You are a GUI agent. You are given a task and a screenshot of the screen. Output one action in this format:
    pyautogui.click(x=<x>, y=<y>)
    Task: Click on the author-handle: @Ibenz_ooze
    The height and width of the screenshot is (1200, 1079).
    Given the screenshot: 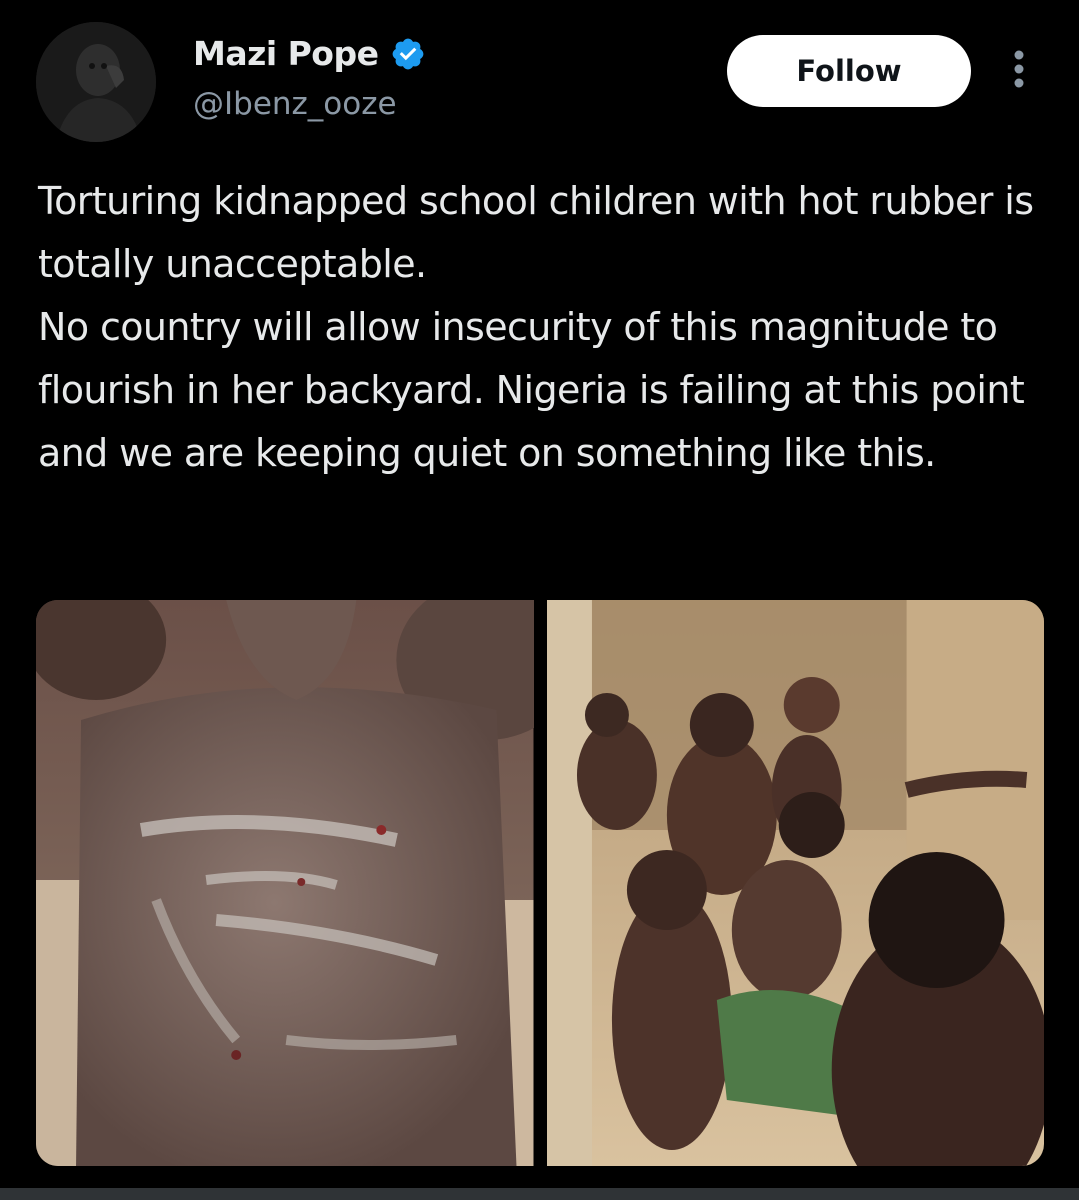 What is the action you would take?
    pyautogui.click(x=295, y=104)
    